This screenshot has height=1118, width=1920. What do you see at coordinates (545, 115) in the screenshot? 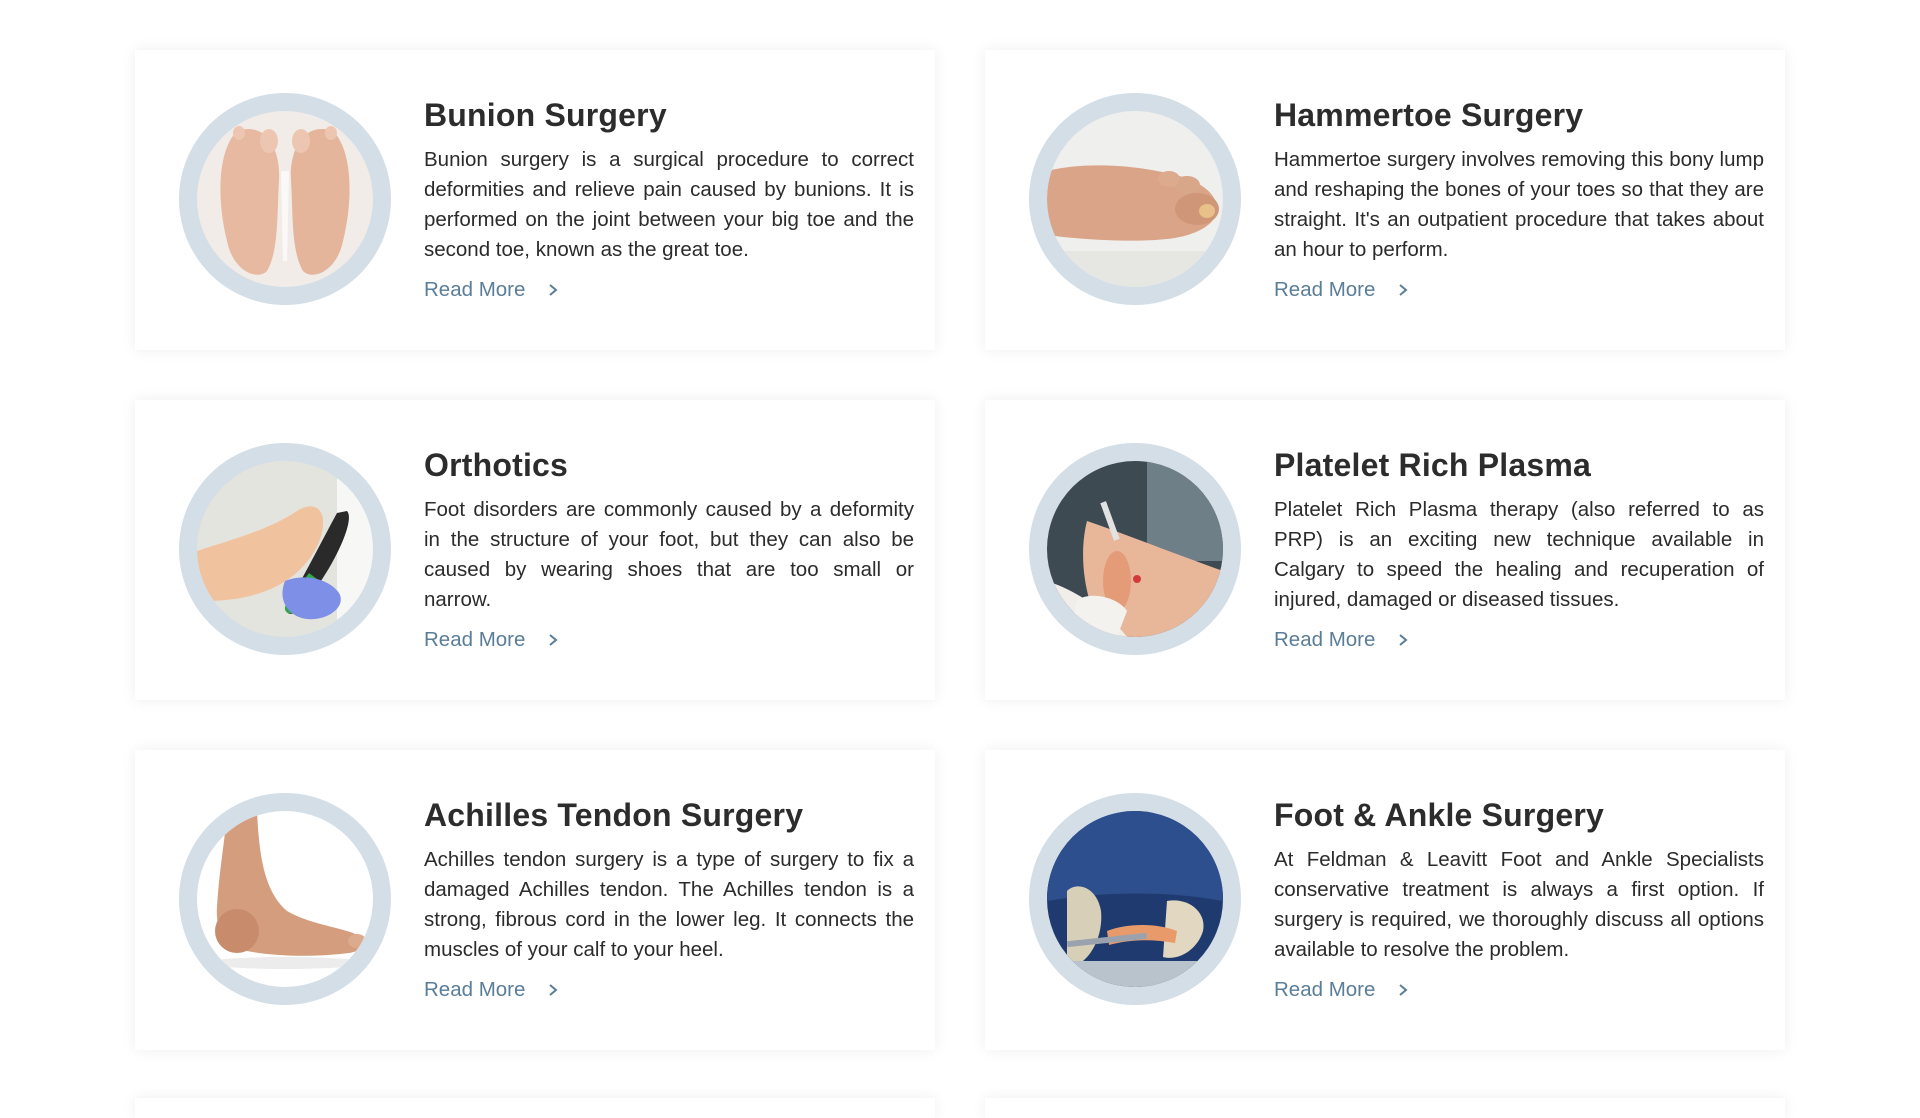
I see `service-title: Bunion Surgery` at bounding box center [545, 115].